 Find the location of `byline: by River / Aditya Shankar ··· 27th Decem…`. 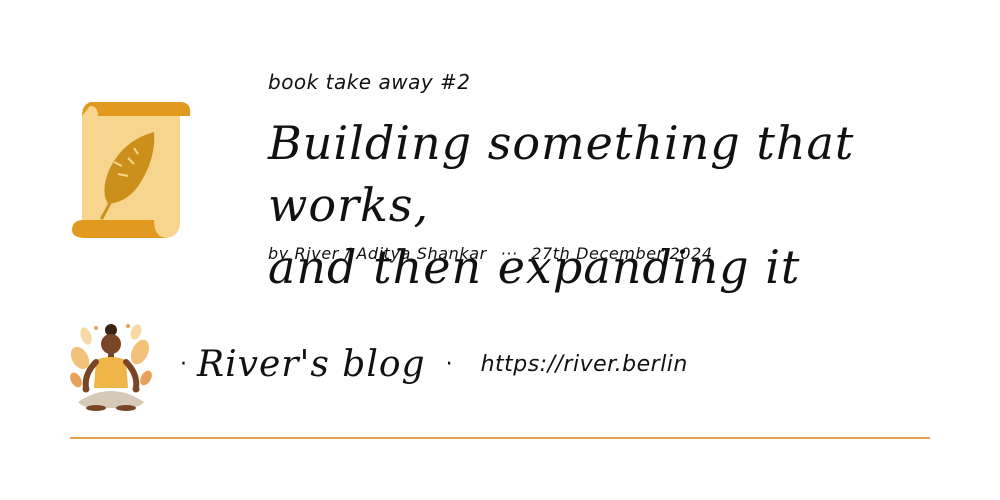

byline: by River / Aditya Shankar ··· 27th Decem… is located at coordinates (490, 253).